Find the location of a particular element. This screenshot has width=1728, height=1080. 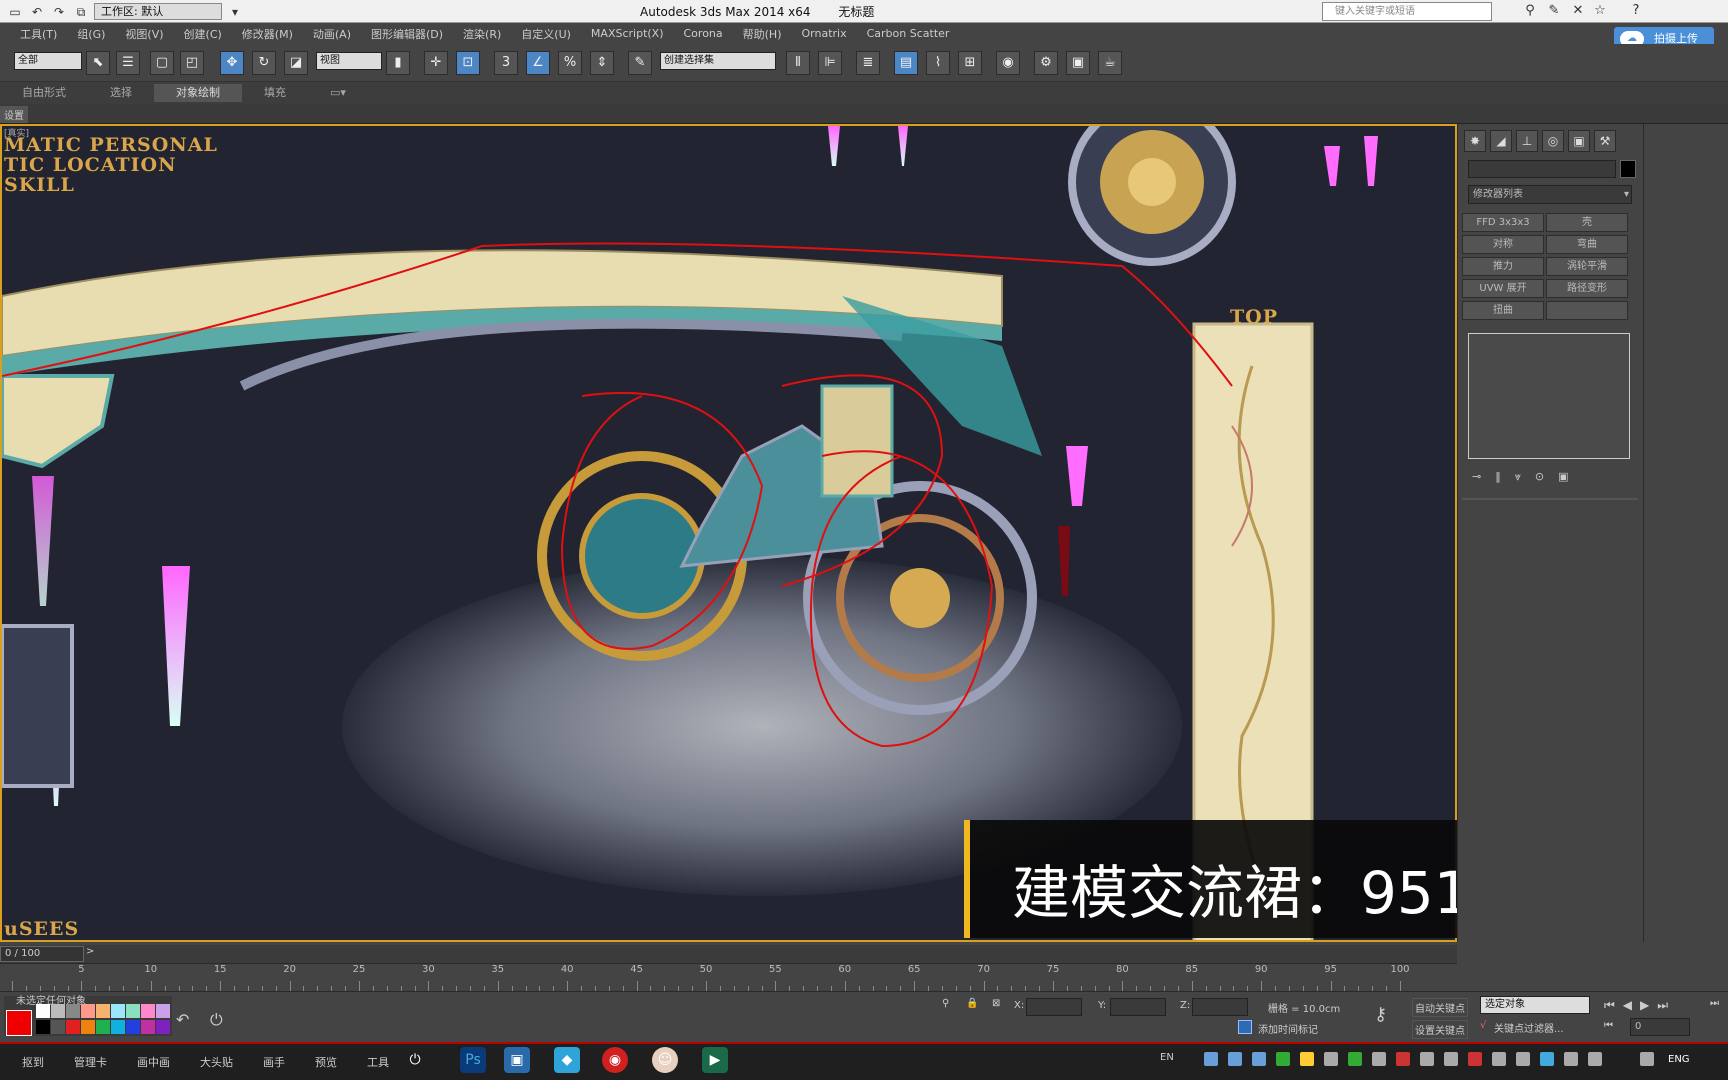

current-color-swatch is located at coordinates (19, 1023).